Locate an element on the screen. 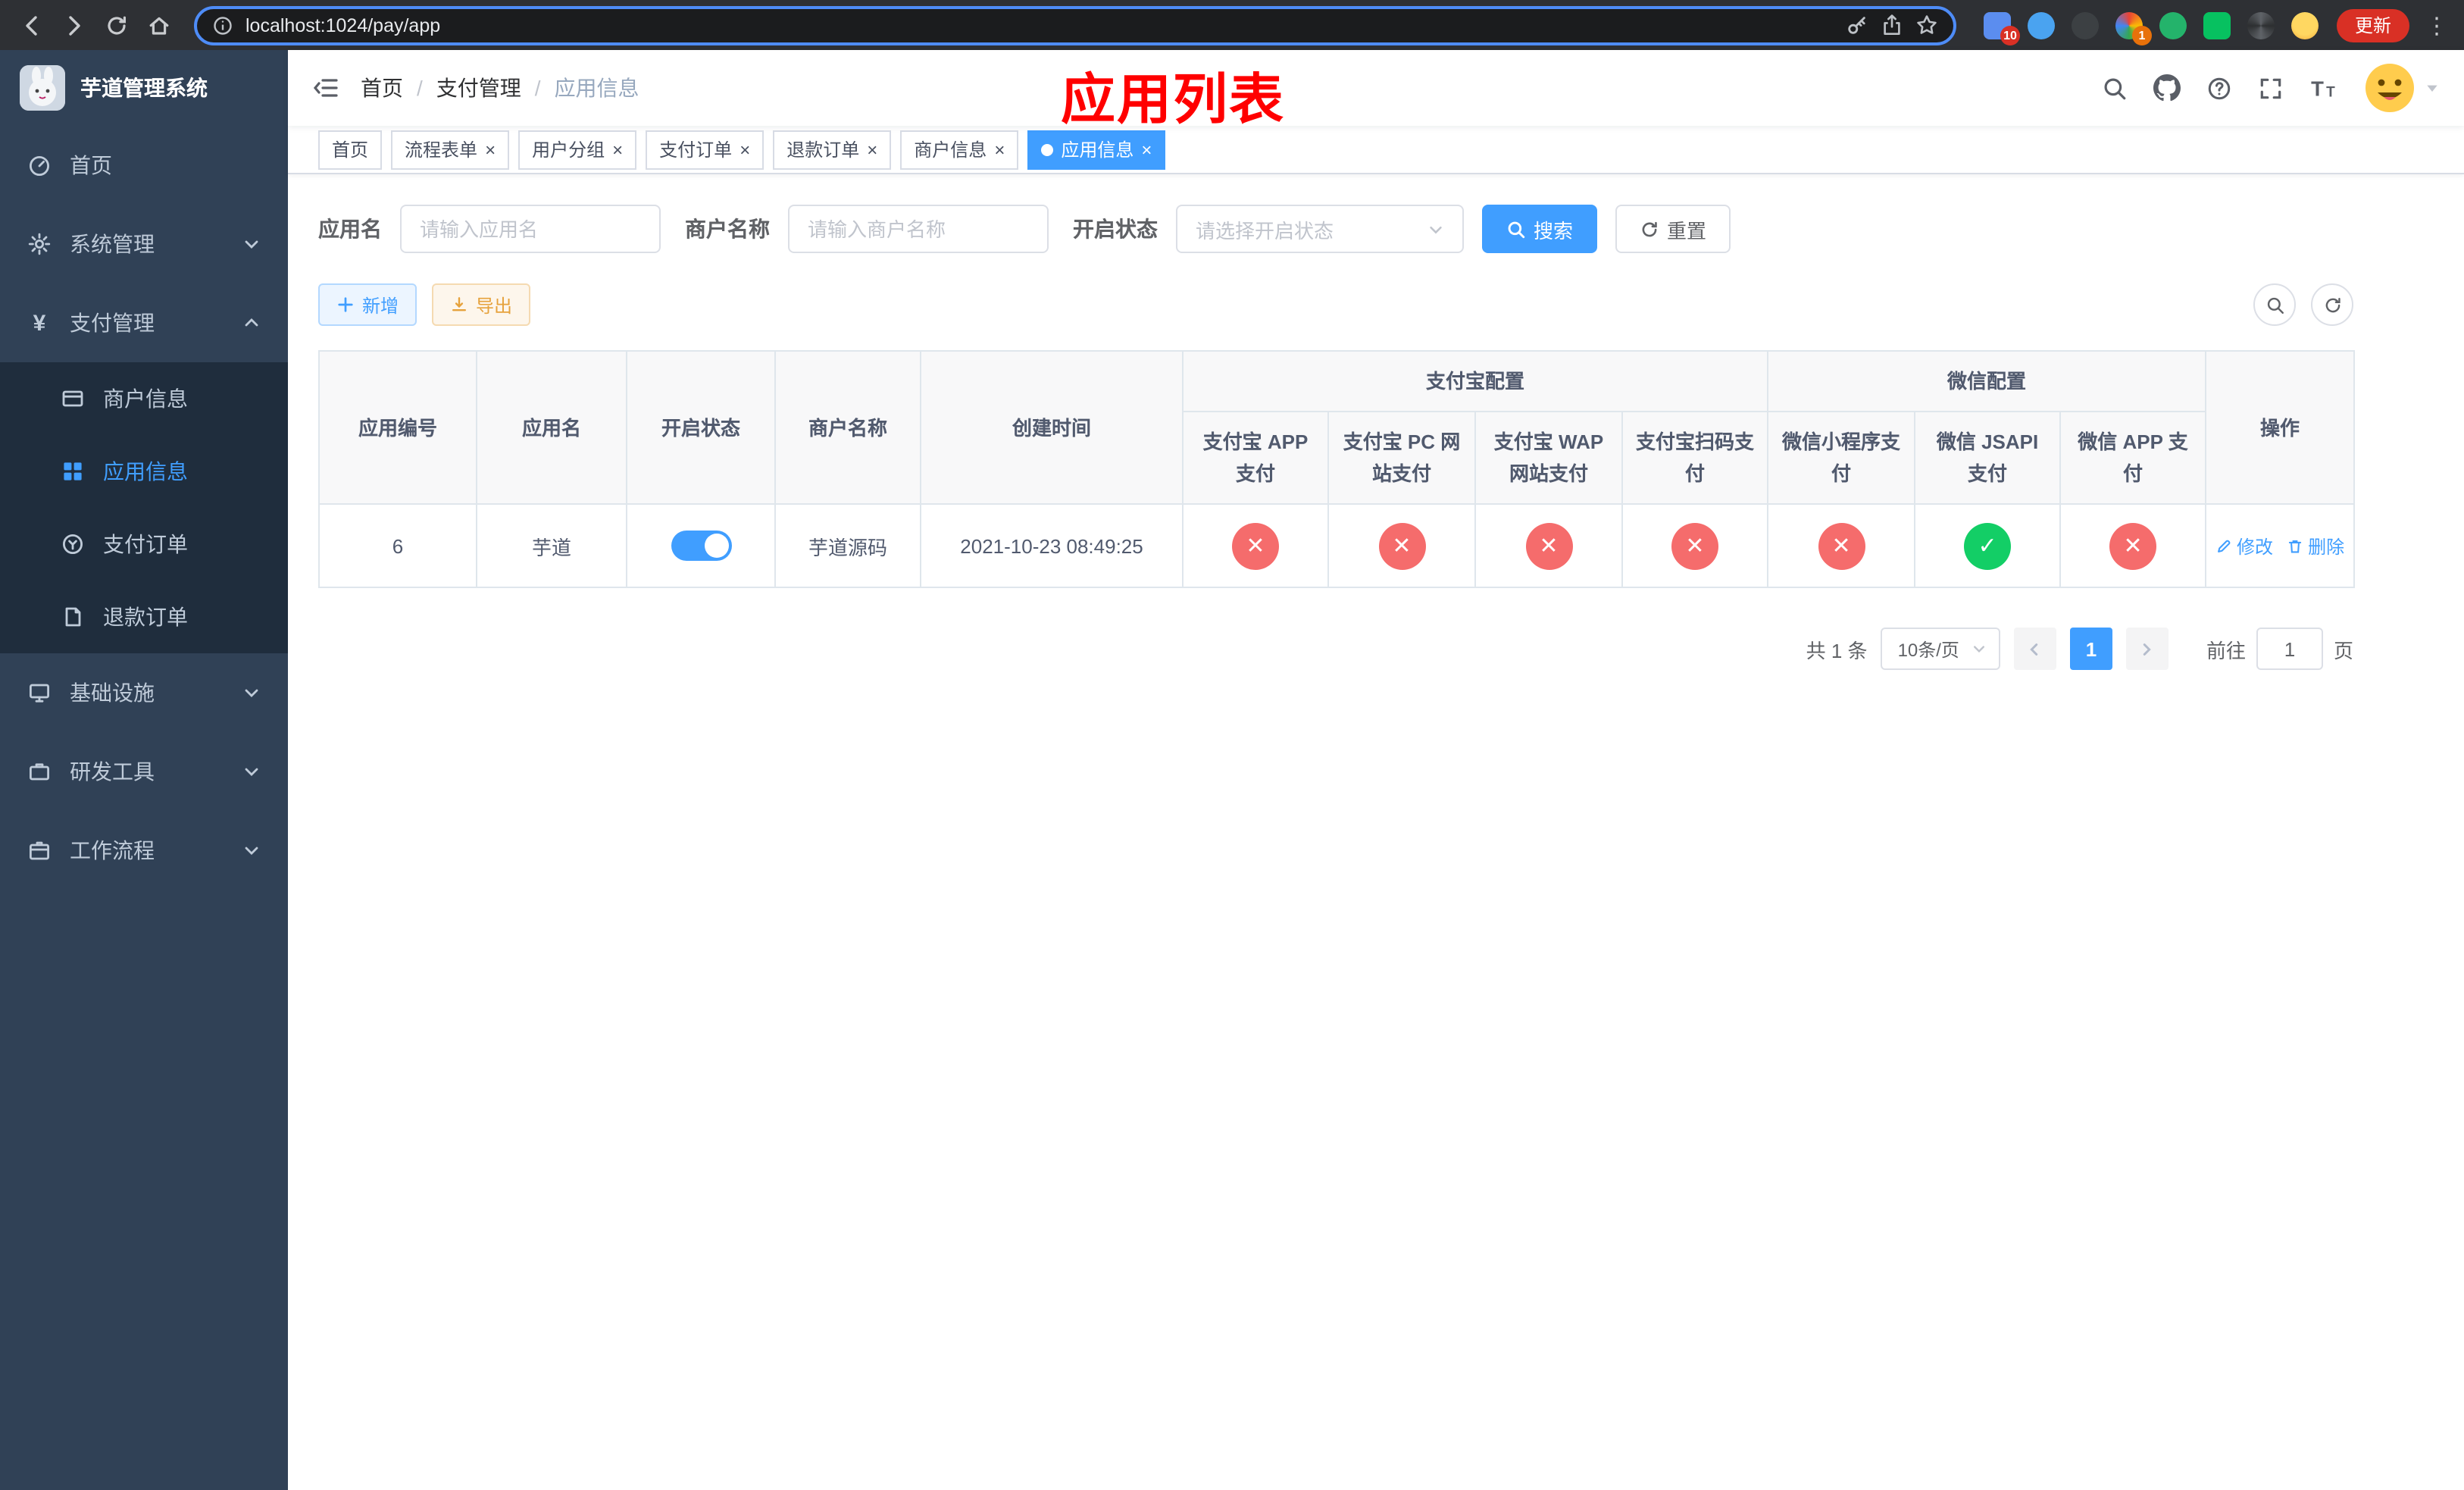 Image resolution: width=2464 pixels, height=1490 pixels. top-navbar: 首页 / 支付管理 / 应用信息 应用列表 T T is located at coordinates (1376, 90).